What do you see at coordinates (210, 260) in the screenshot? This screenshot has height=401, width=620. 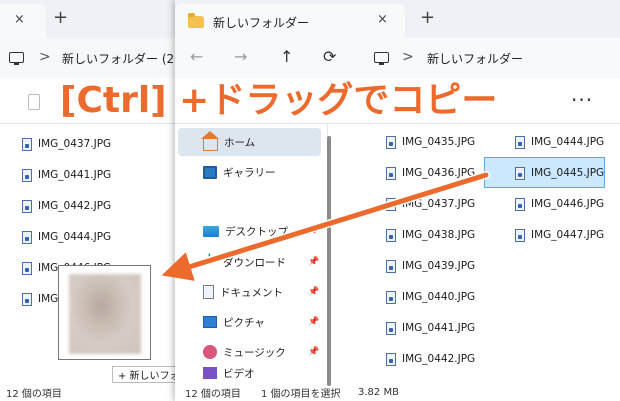 I see `download-icon` at bounding box center [210, 260].